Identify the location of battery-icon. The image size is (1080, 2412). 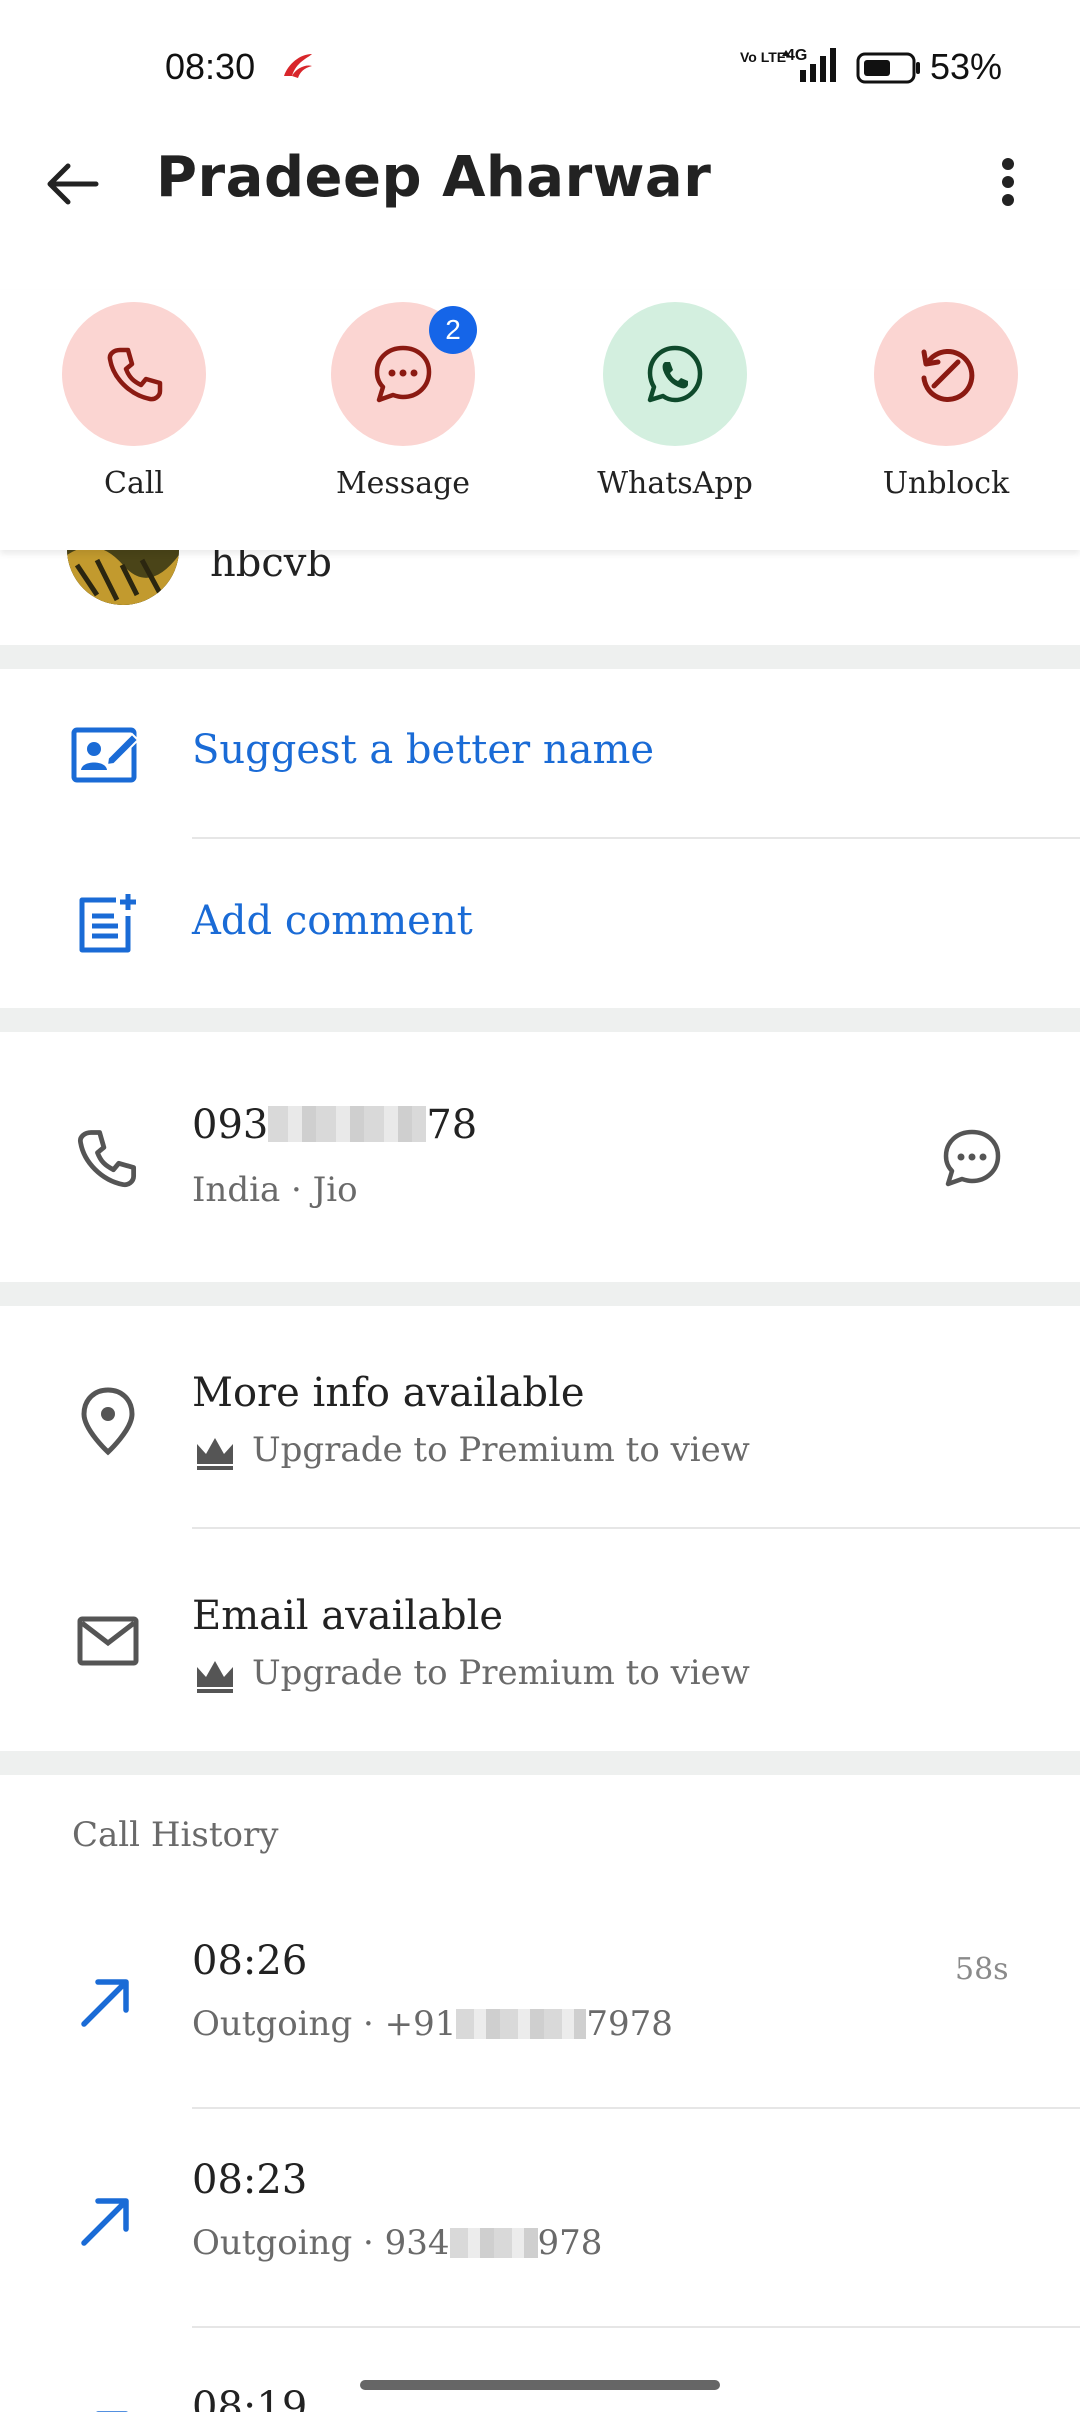
(888, 68).